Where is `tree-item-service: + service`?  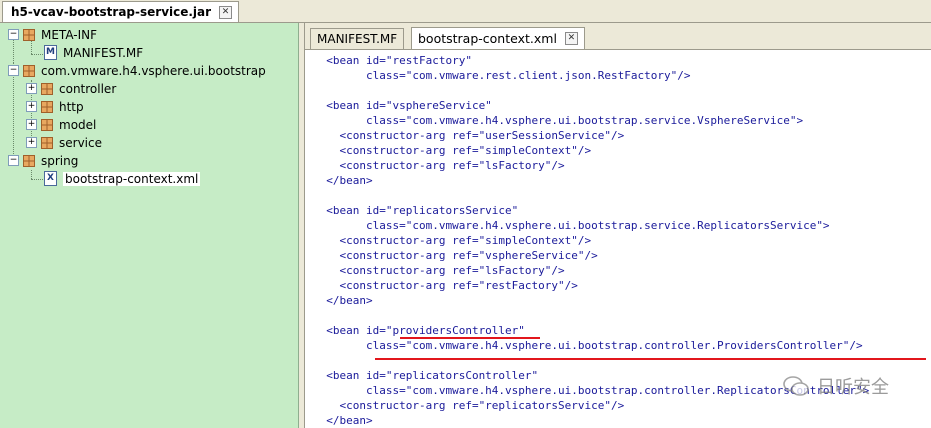
tree-item-service: + service is located at coordinates (64, 142).